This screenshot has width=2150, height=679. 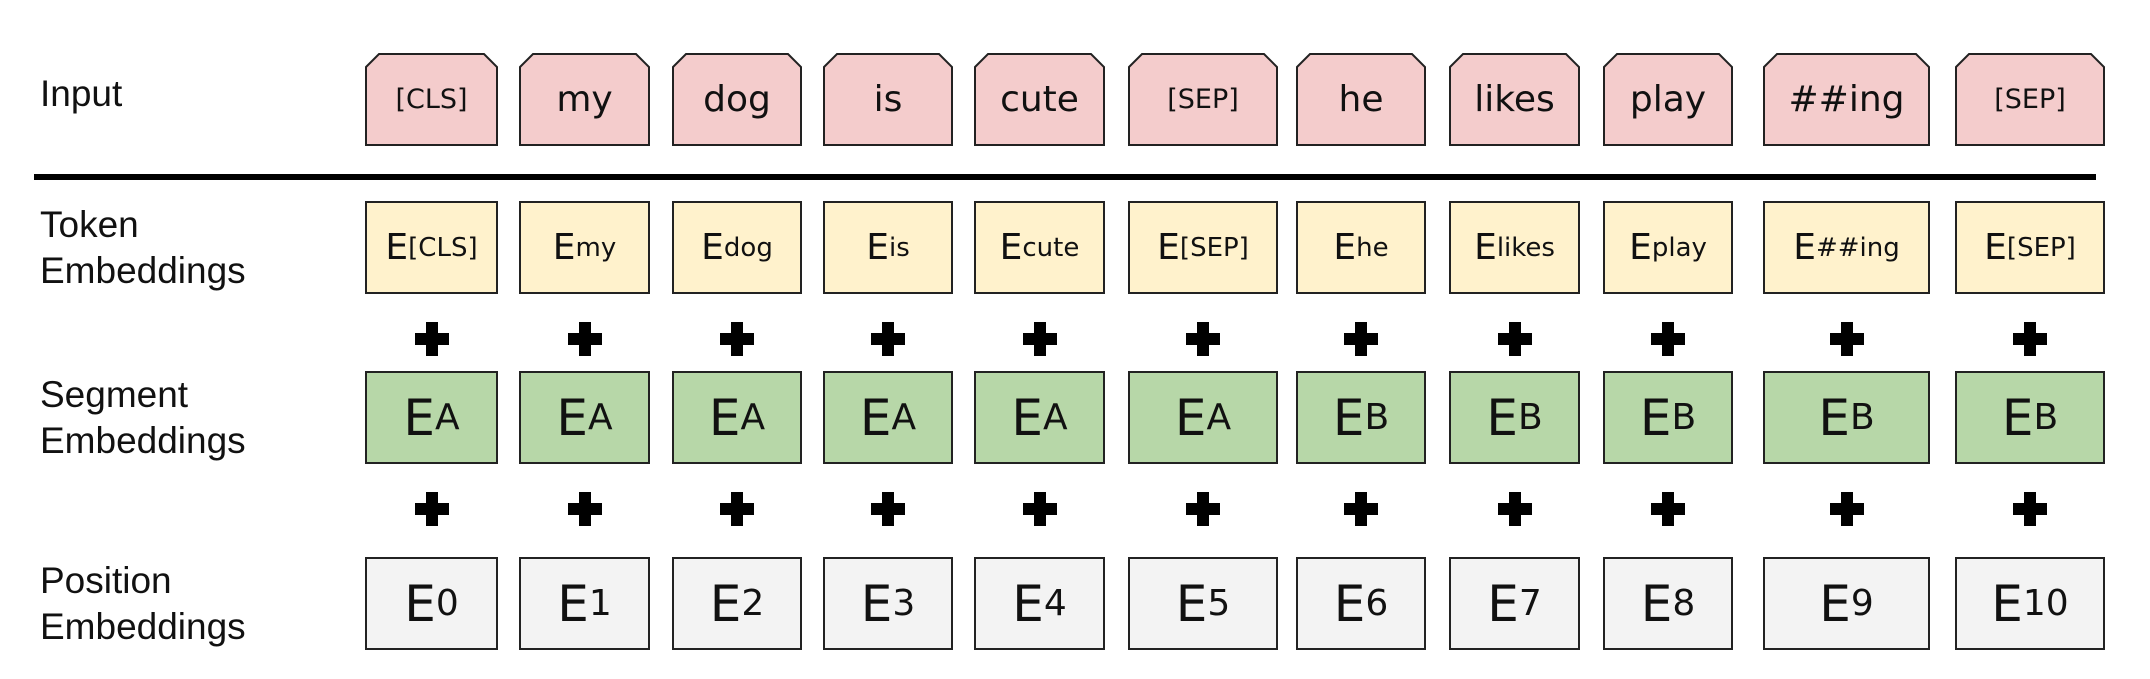 I want to click on input-token-1: my, so click(x=584, y=99).